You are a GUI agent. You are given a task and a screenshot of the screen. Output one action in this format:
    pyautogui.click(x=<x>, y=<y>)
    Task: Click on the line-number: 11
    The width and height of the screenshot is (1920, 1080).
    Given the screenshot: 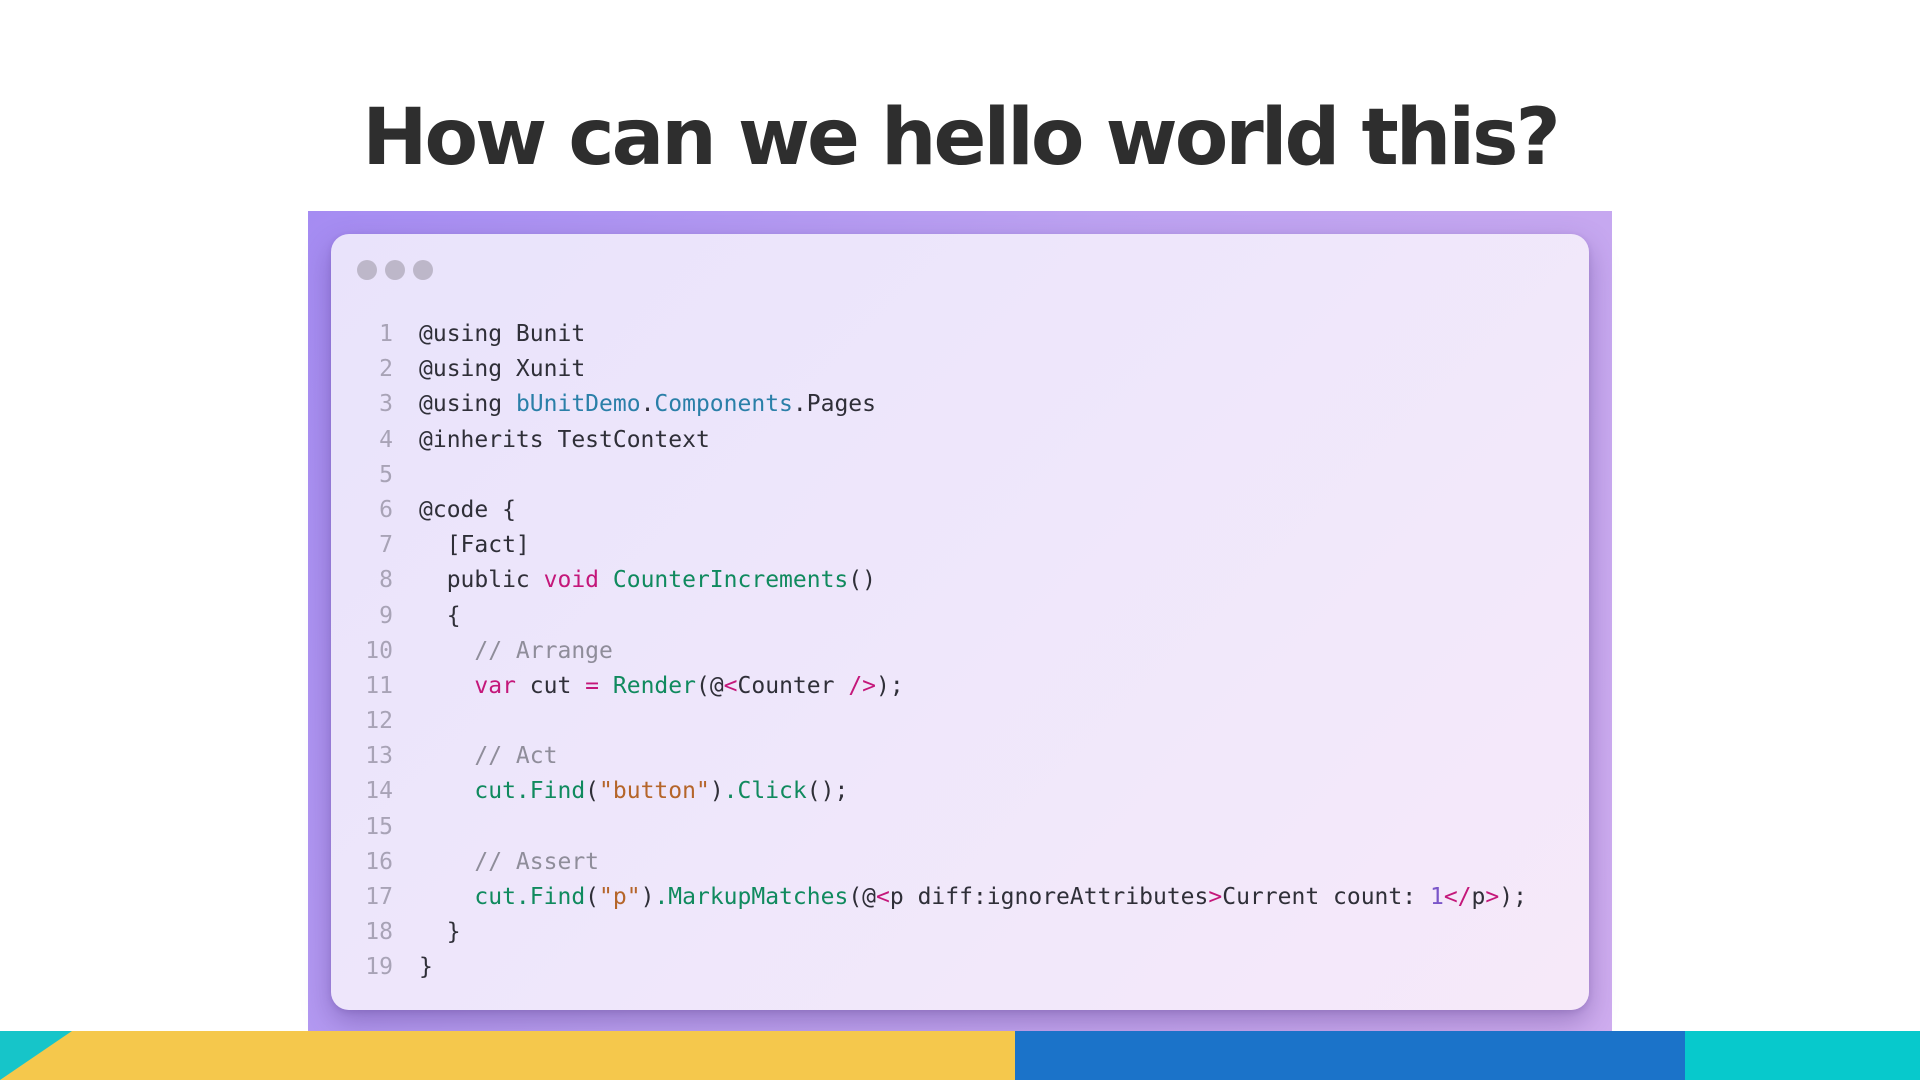 What is the action you would take?
    pyautogui.click(x=379, y=685)
    